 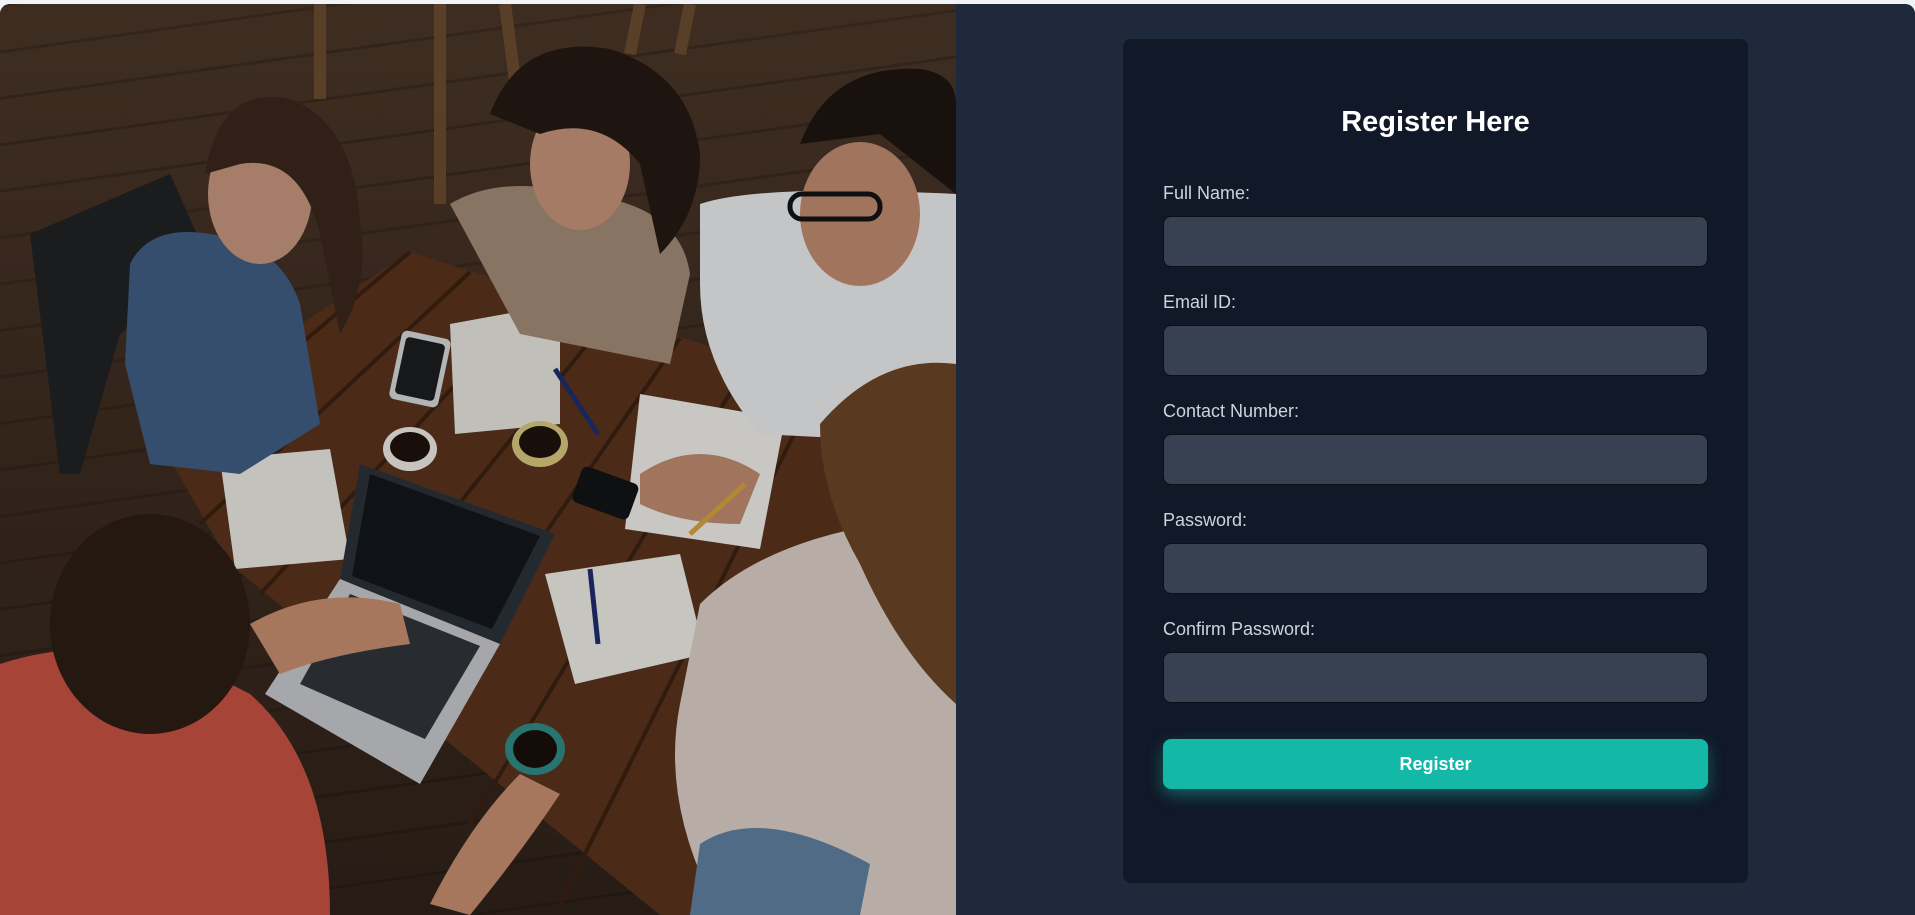 What do you see at coordinates (1435, 764) in the screenshot?
I see `register-button: Register` at bounding box center [1435, 764].